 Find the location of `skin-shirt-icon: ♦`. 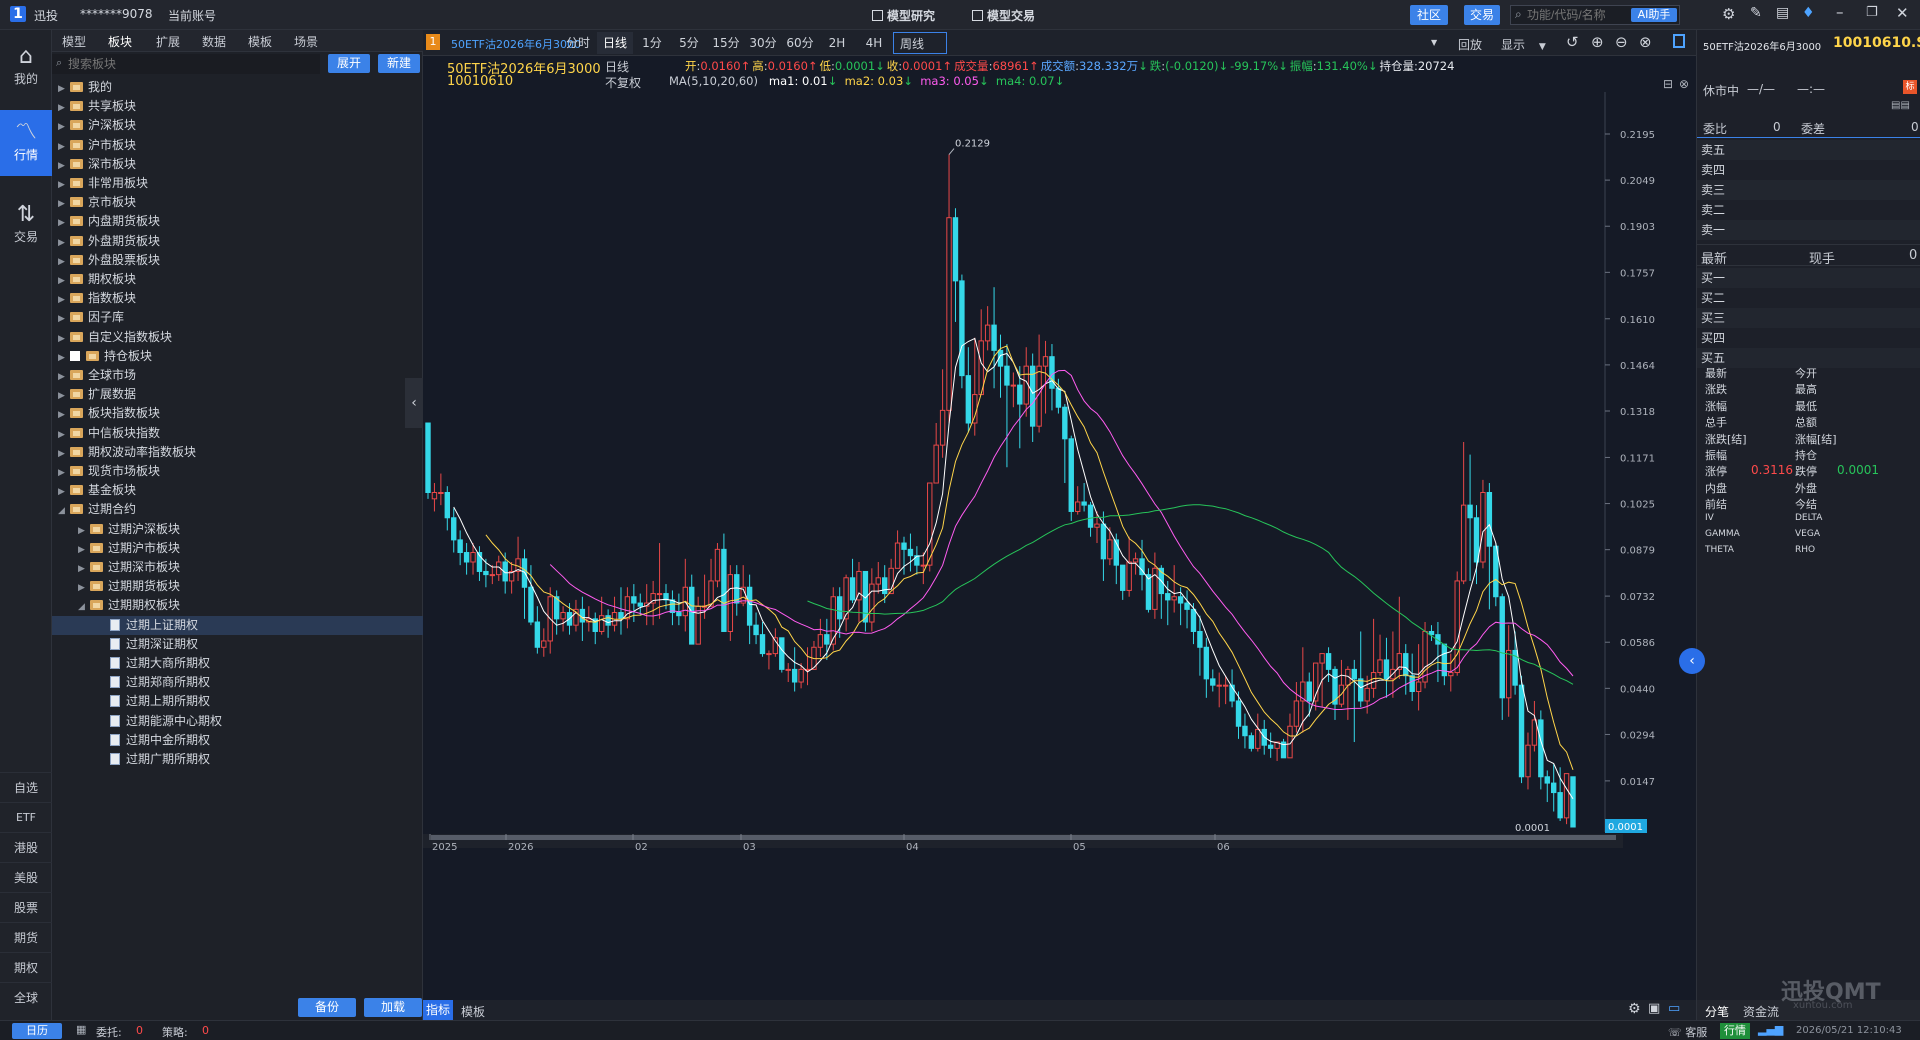

skin-shirt-icon: ♦ is located at coordinates (1808, 13).